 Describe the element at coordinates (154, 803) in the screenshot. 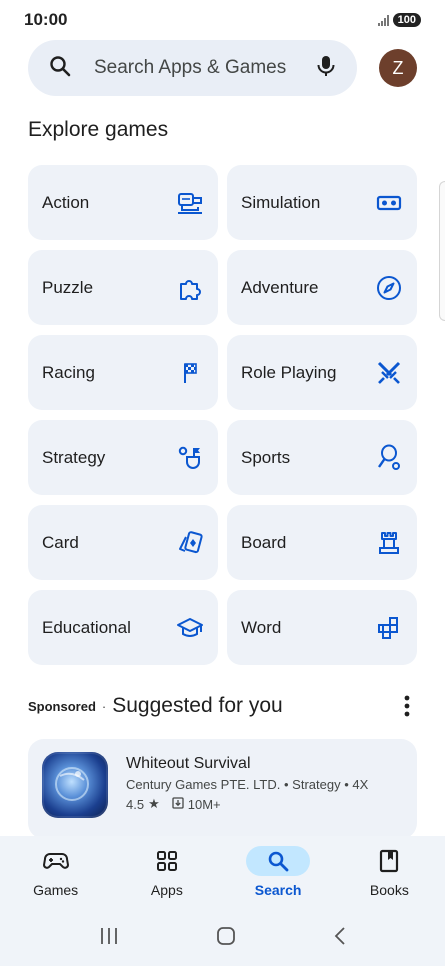

I see `star-icon: ★` at that location.